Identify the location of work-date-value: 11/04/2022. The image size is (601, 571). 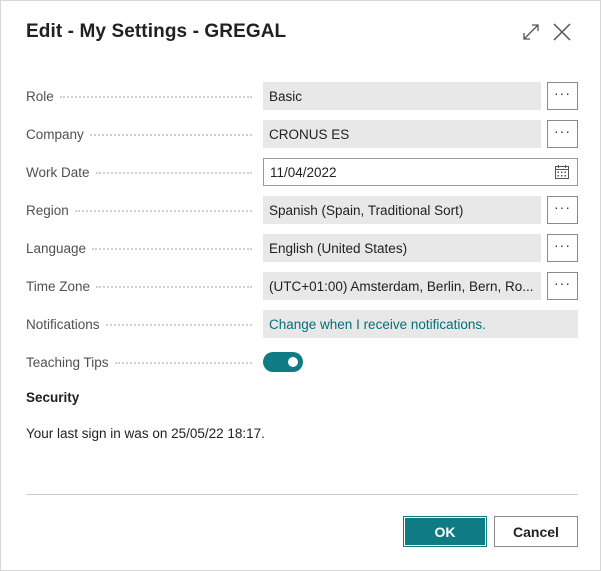
(303, 172).